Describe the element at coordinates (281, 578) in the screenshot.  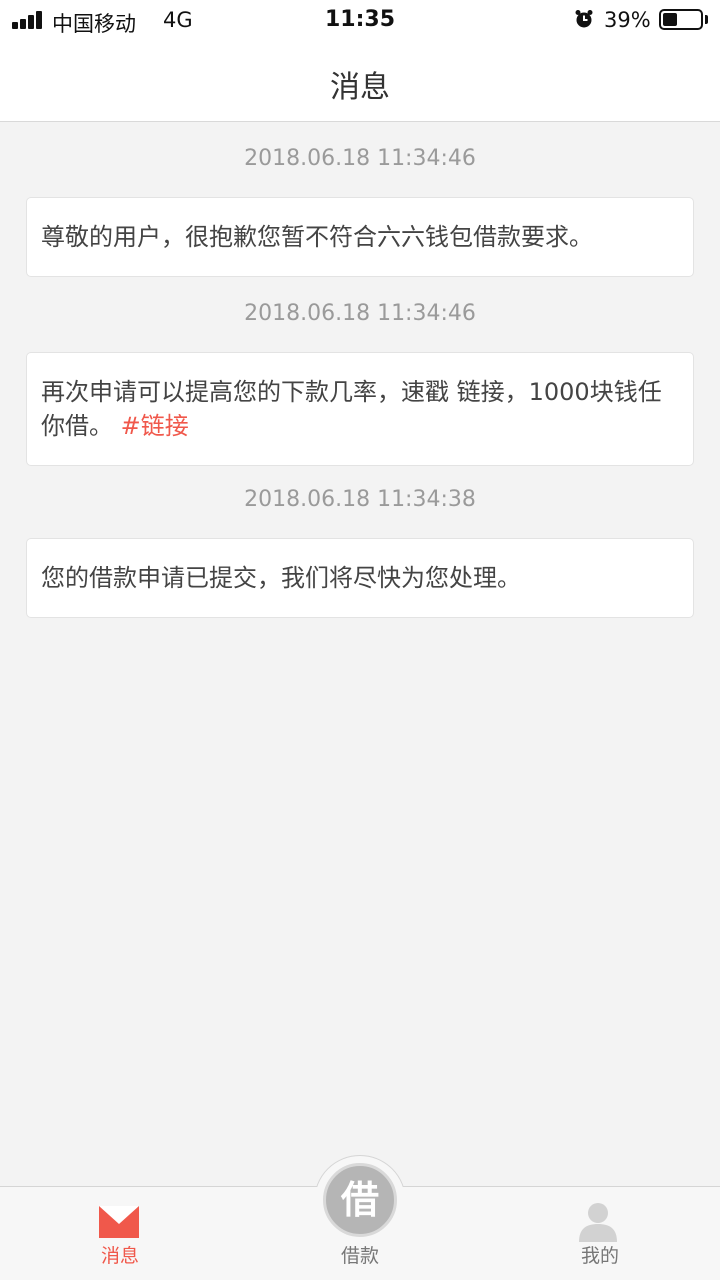
I see `message-text: 您的借款申请已提交，我们将尽快为您处理。` at that location.